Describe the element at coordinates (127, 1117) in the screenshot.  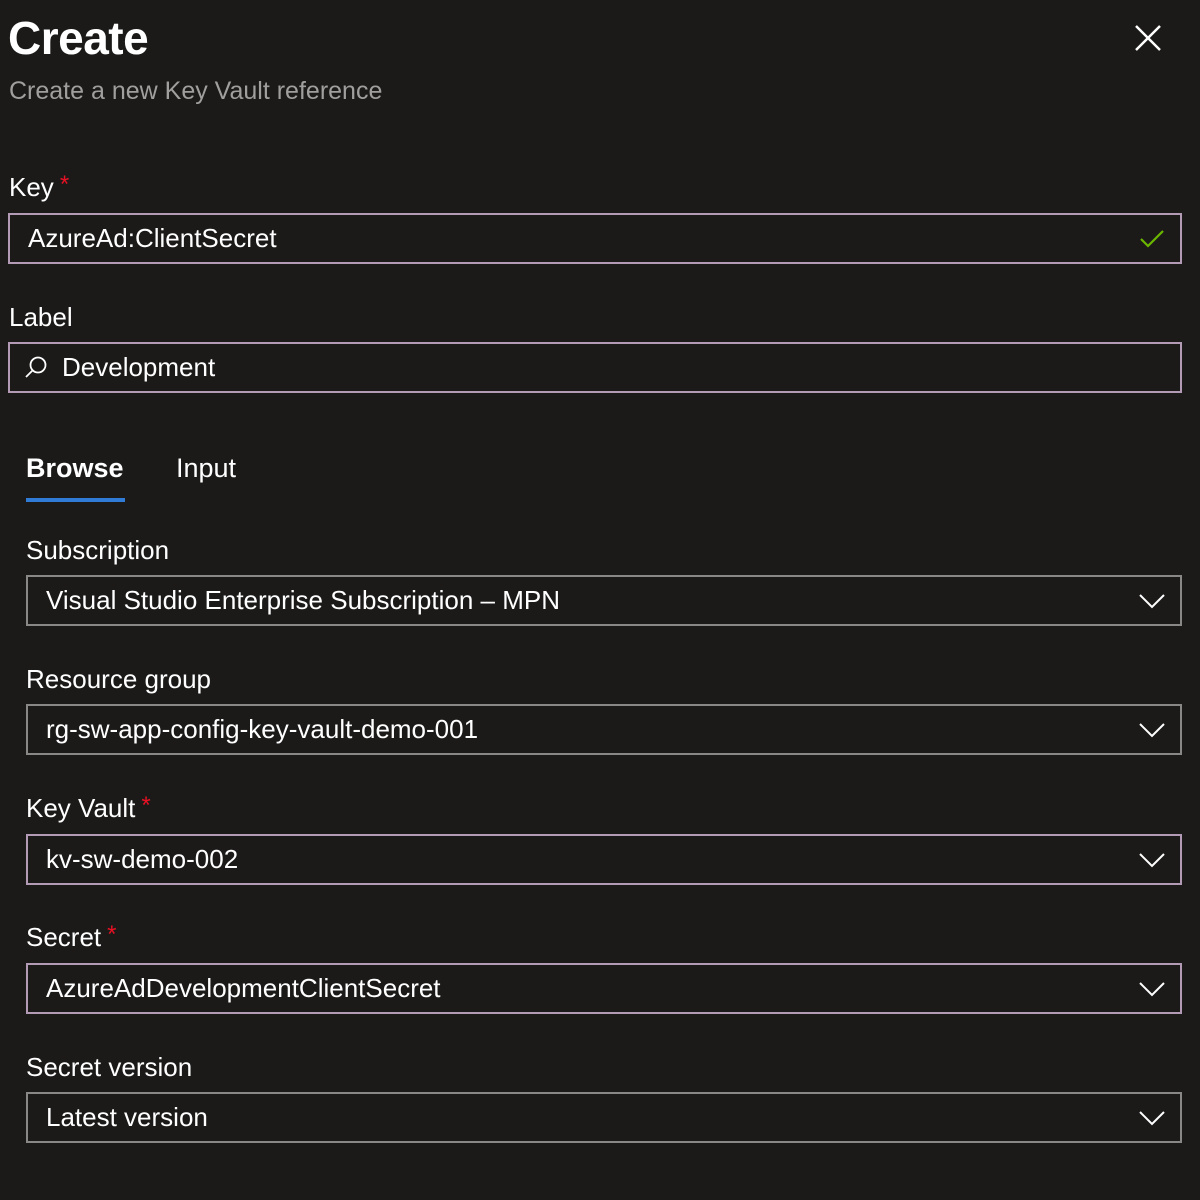
I see `secret-version-value: Latest version` at that location.